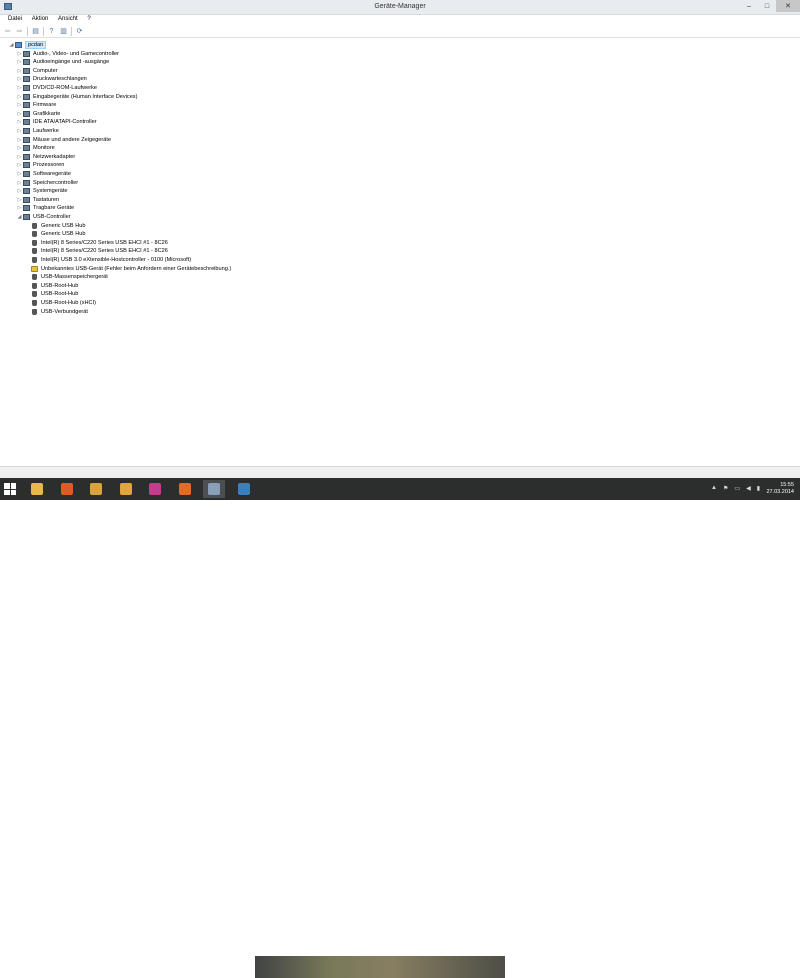 The image size is (800, 978). I want to click on tray-icon: ▮, so click(758, 488).